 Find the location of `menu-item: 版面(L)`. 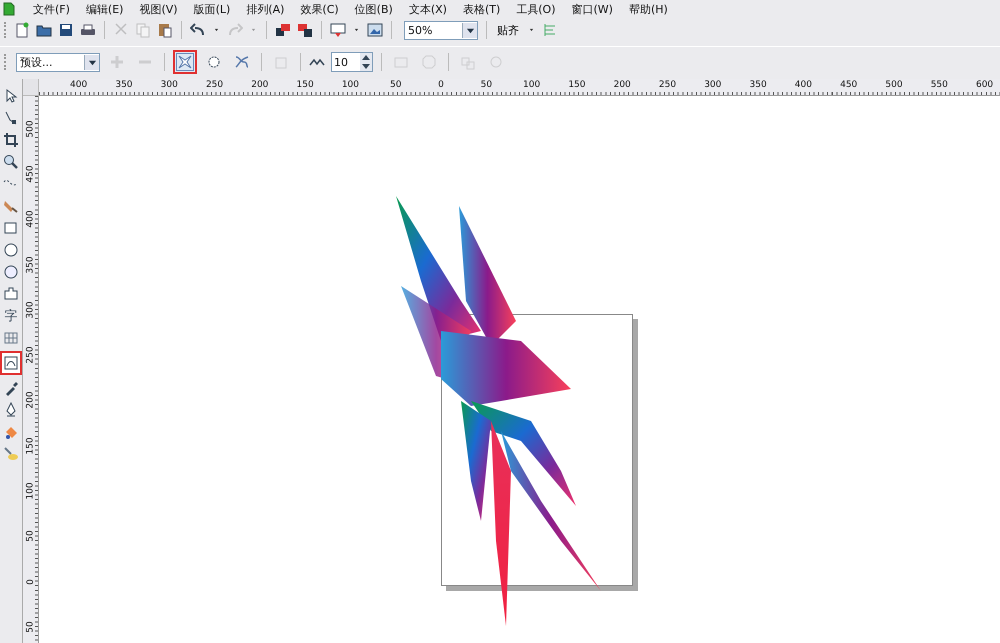

menu-item: 版面(L) is located at coordinates (212, 9).